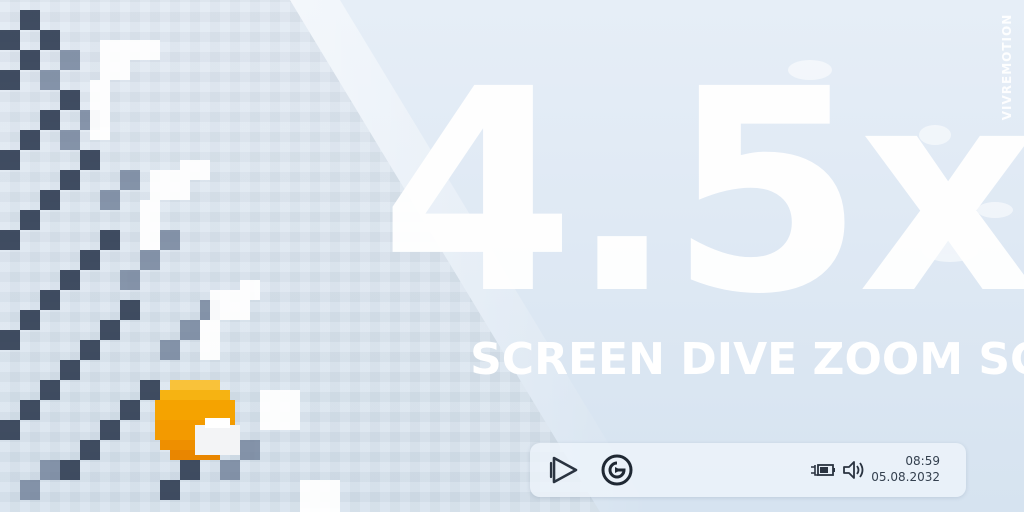 The image size is (1024, 512). I want to click on battery-status, so click(823, 470).